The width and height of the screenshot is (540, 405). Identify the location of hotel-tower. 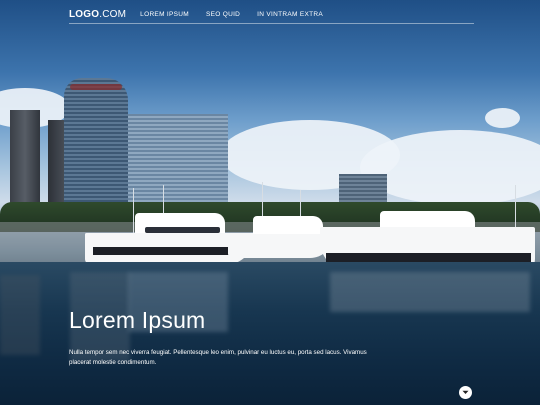
(96, 141).